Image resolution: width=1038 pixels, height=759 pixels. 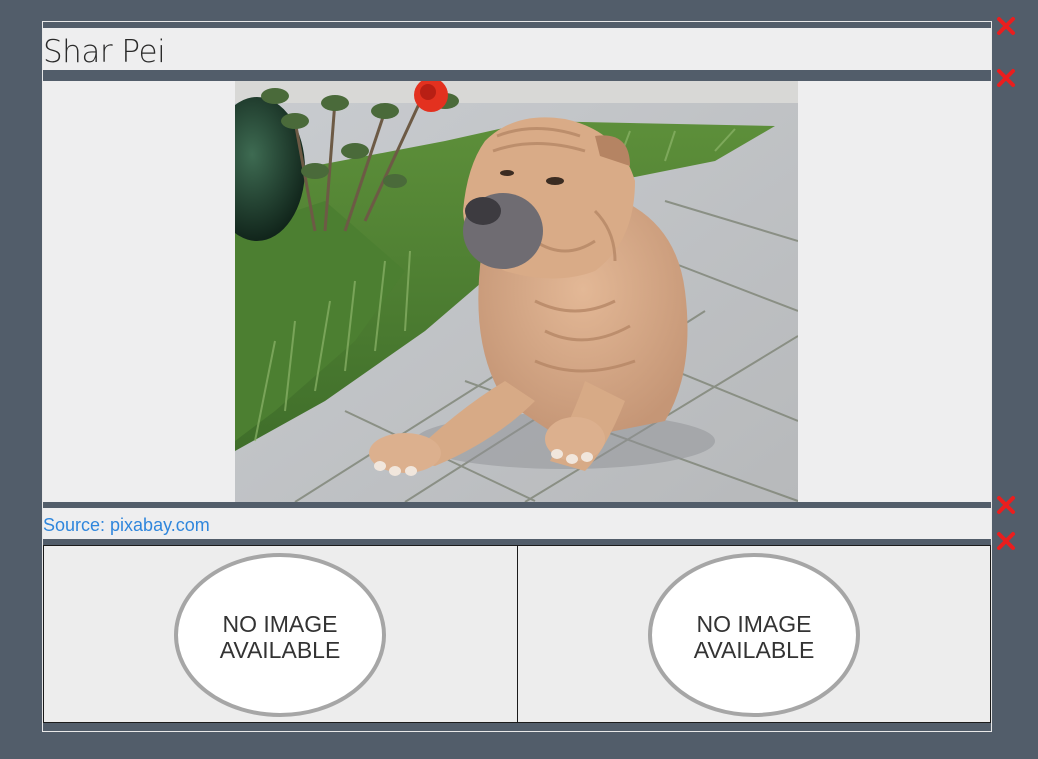 What do you see at coordinates (104, 52) in the screenshot?
I see `page-title: Shar Pei` at bounding box center [104, 52].